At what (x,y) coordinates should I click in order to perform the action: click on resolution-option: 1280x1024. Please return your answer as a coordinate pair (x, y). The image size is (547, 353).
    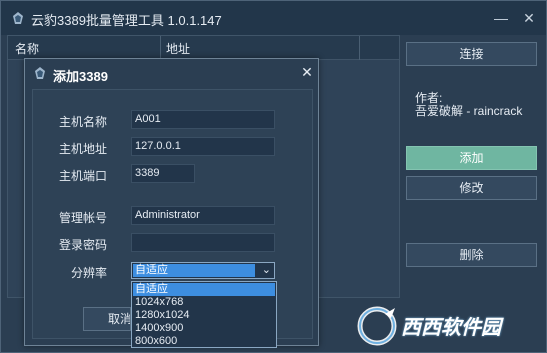
    Looking at the image, I should click on (204, 315).